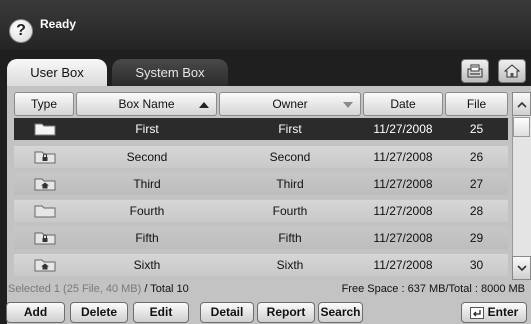  Describe the element at coordinates (476, 104) in the screenshot. I see `column-header-file: File` at that location.